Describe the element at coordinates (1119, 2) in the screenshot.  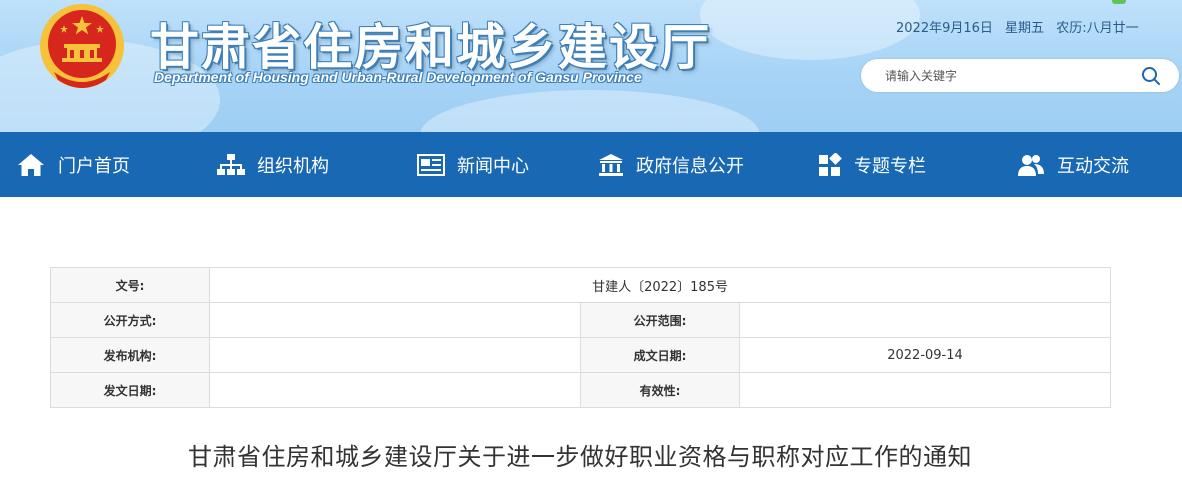
I see `top-accent-tab` at that location.